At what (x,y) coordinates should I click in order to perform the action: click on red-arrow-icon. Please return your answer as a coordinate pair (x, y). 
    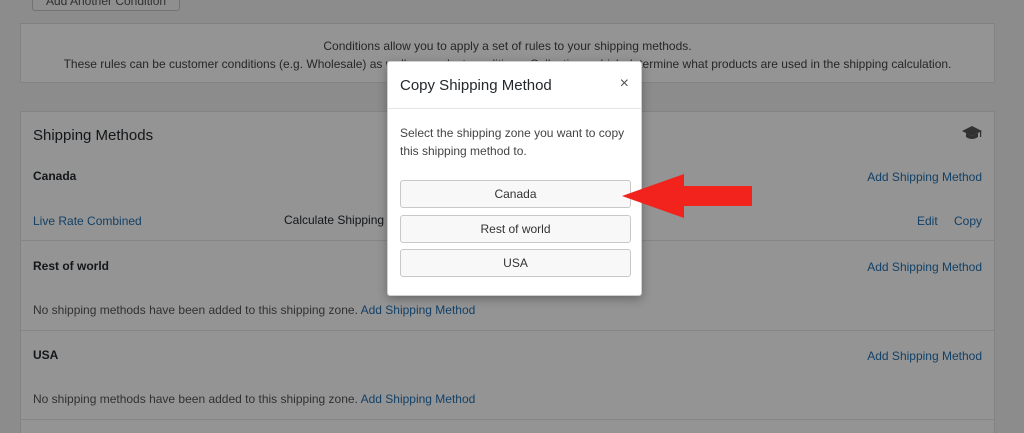
    Looking at the image, I should click on (687, 196).